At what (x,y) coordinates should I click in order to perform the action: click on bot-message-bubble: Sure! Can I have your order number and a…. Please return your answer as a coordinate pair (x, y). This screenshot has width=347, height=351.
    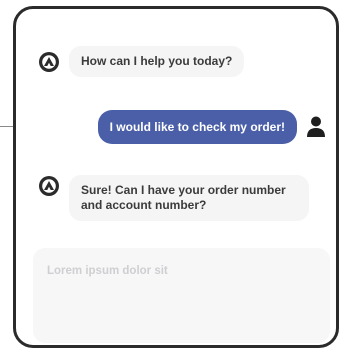
    Looking at the image, I should click on (189, 198).